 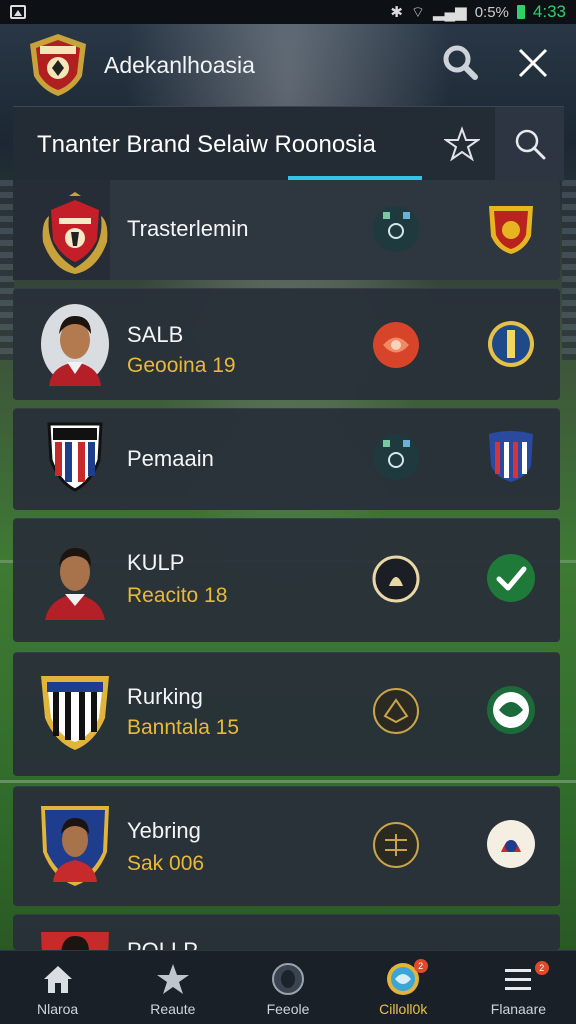 What do you see at coordinates (450, 12) in the screenshot?
I see `signal-icon: ▂▄▆` at bounding box center [450, 12].